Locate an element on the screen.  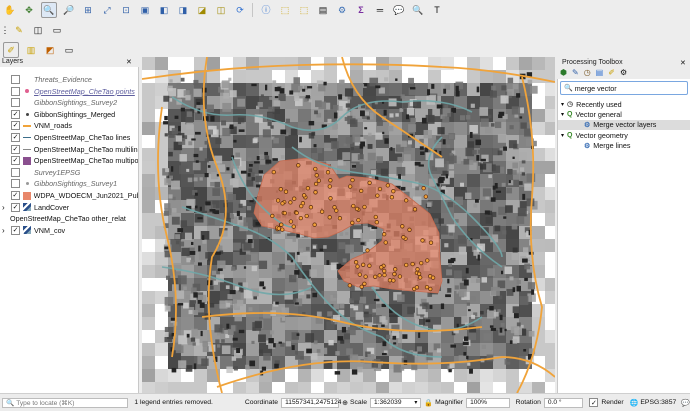
options-icon: ⚙ is located at coordinates (623, 72).